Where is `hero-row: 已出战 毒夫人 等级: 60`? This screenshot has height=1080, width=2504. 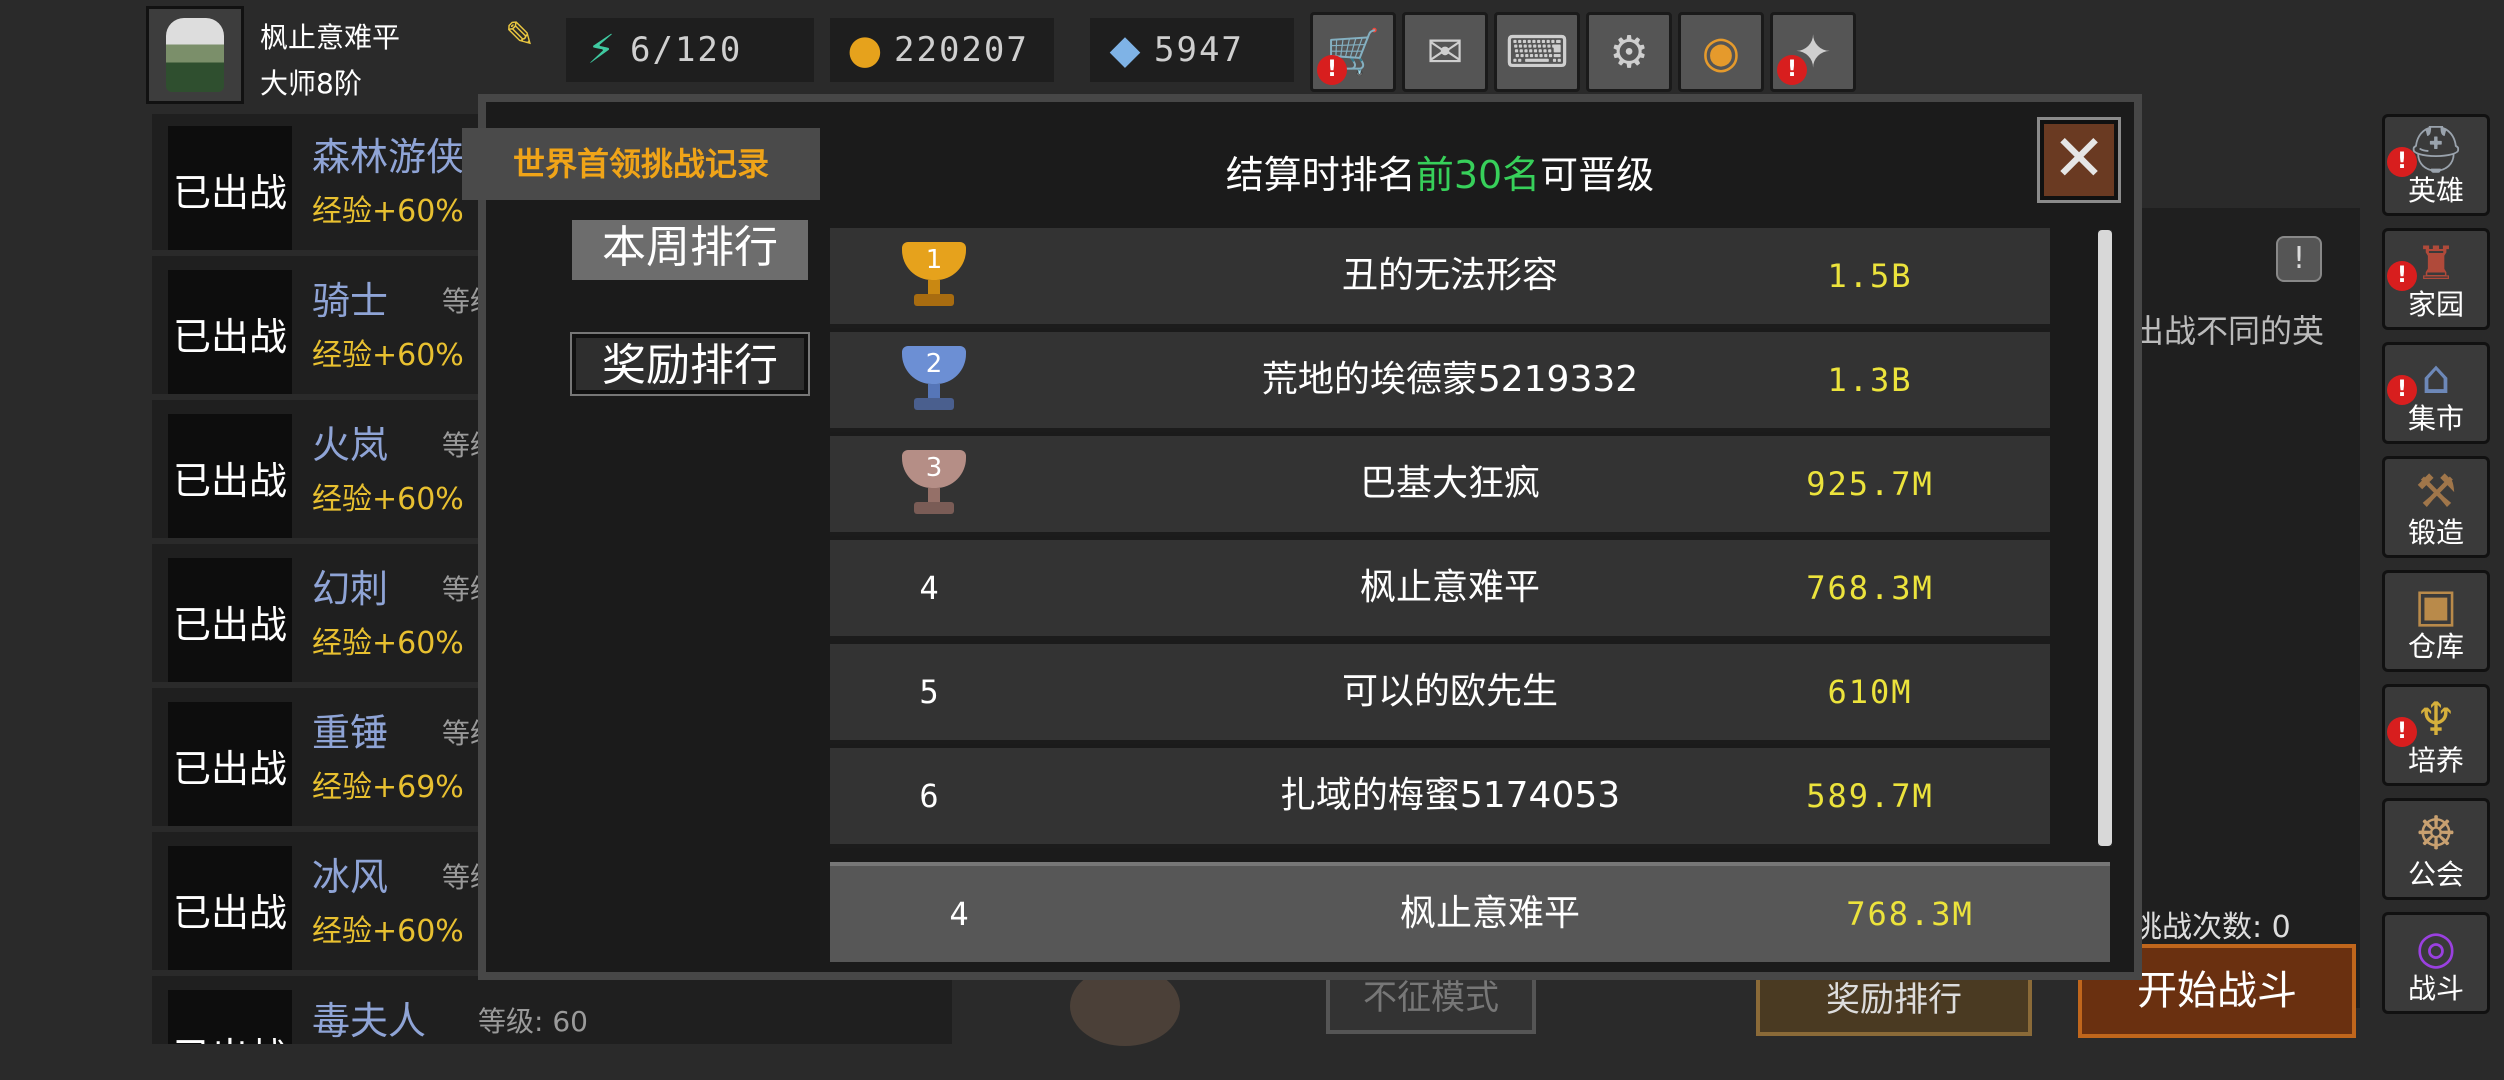 hero-row: 已出战 毒夫人 等级: 60 is located at coordinates (552, 1011).